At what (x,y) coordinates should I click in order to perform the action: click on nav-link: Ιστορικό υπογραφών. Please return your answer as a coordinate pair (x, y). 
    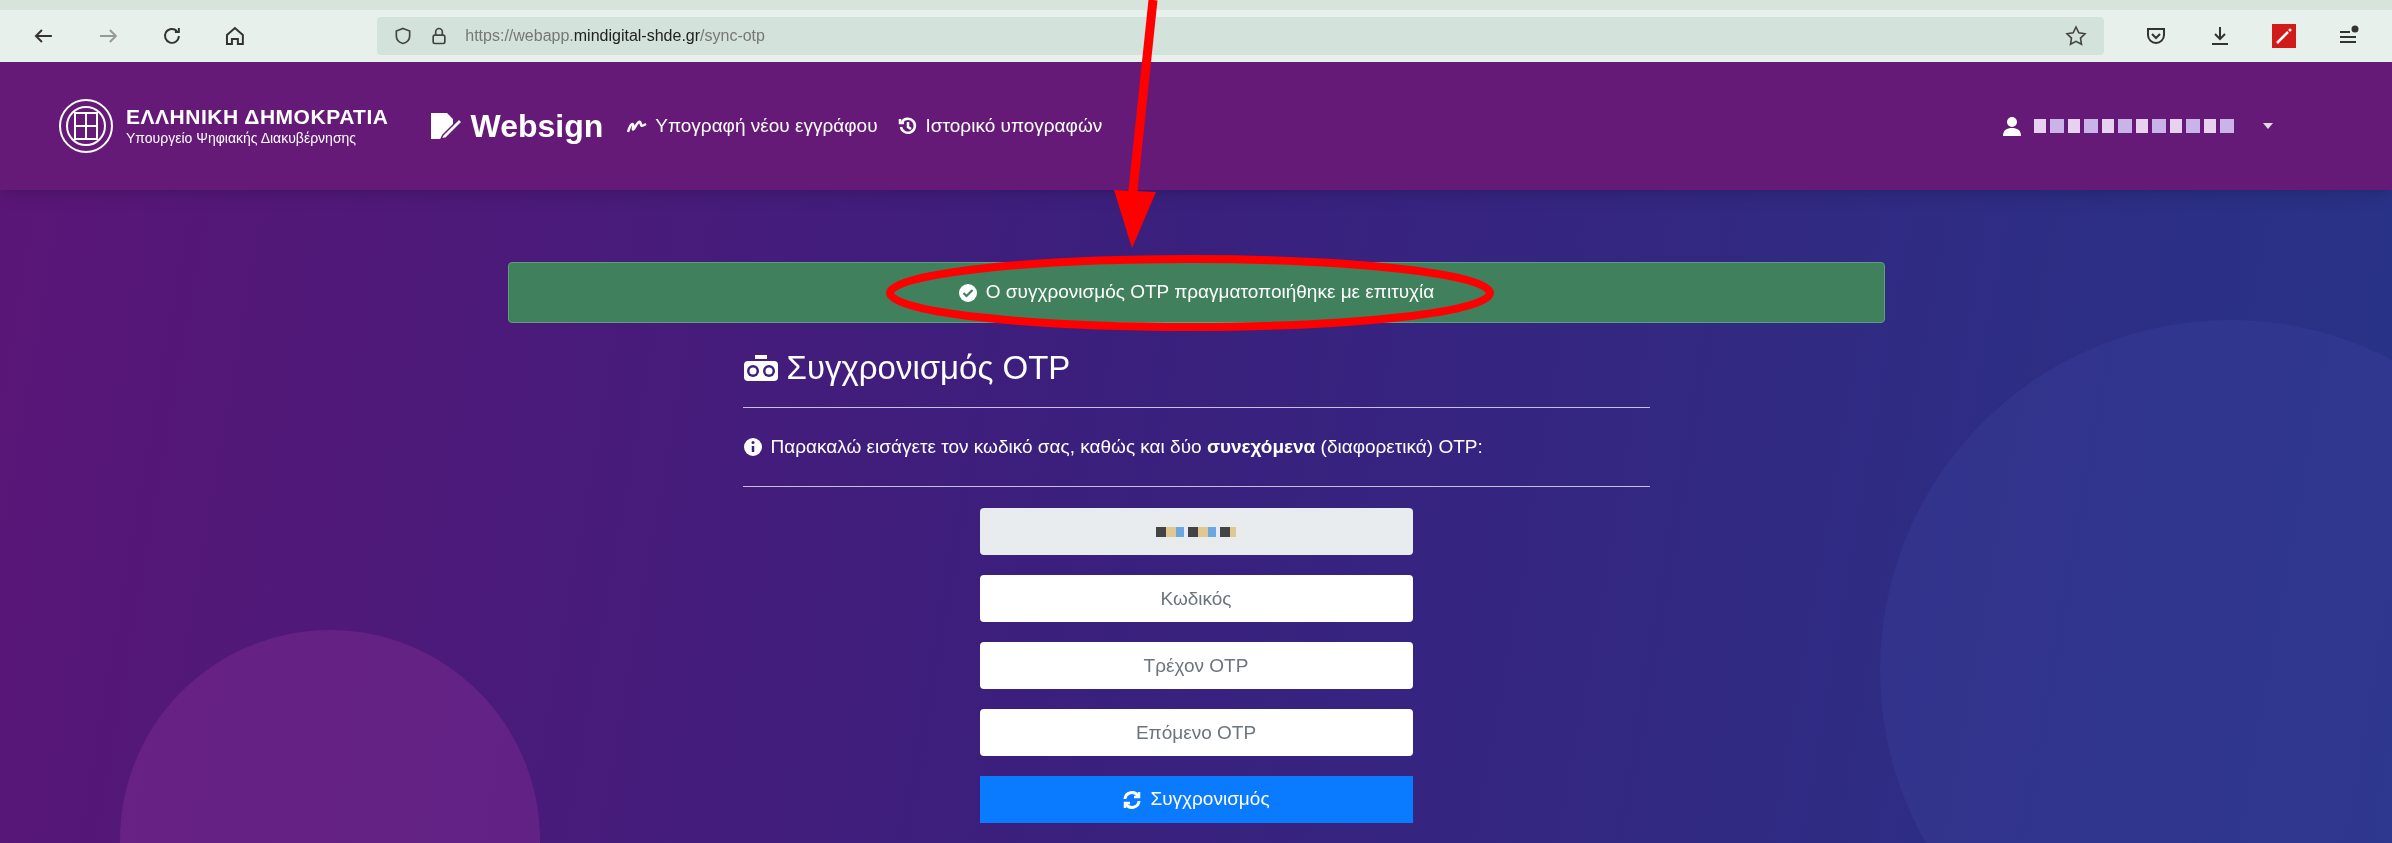
    Looking at the image, I should click on (1000, 126).